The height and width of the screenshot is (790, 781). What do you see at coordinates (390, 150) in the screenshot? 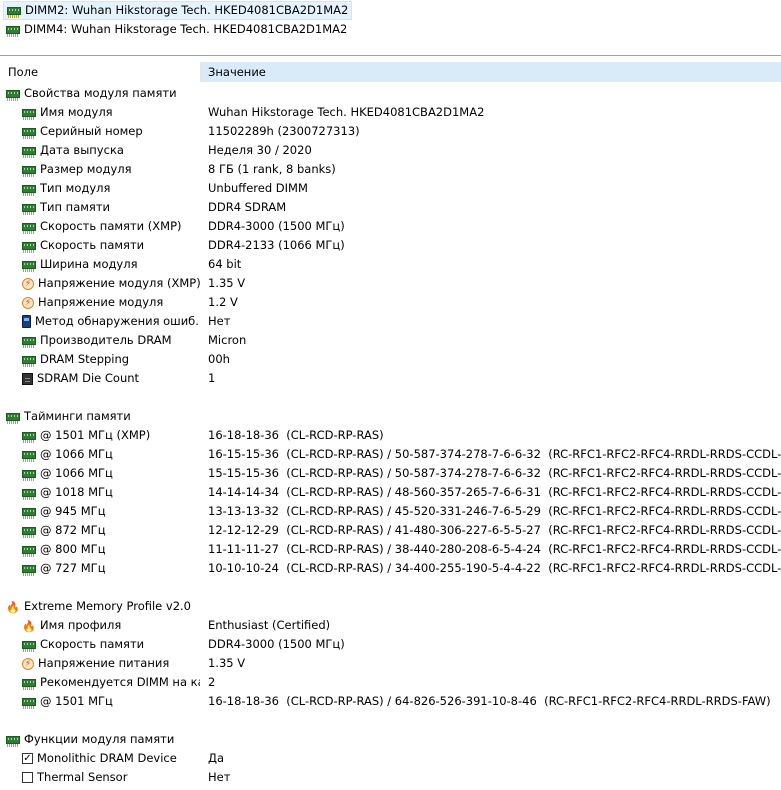
I see `property-row: Дата выпуска Неделя 30 / 2020` at bounding box center [390, 150].